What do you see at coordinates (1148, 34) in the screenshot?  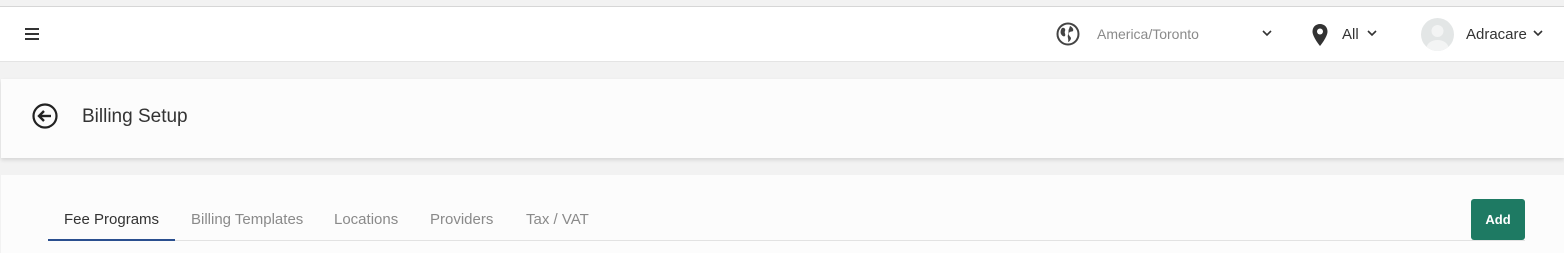 I see `timezone-value: America/Toronto` at bounding box center [1148, 34].